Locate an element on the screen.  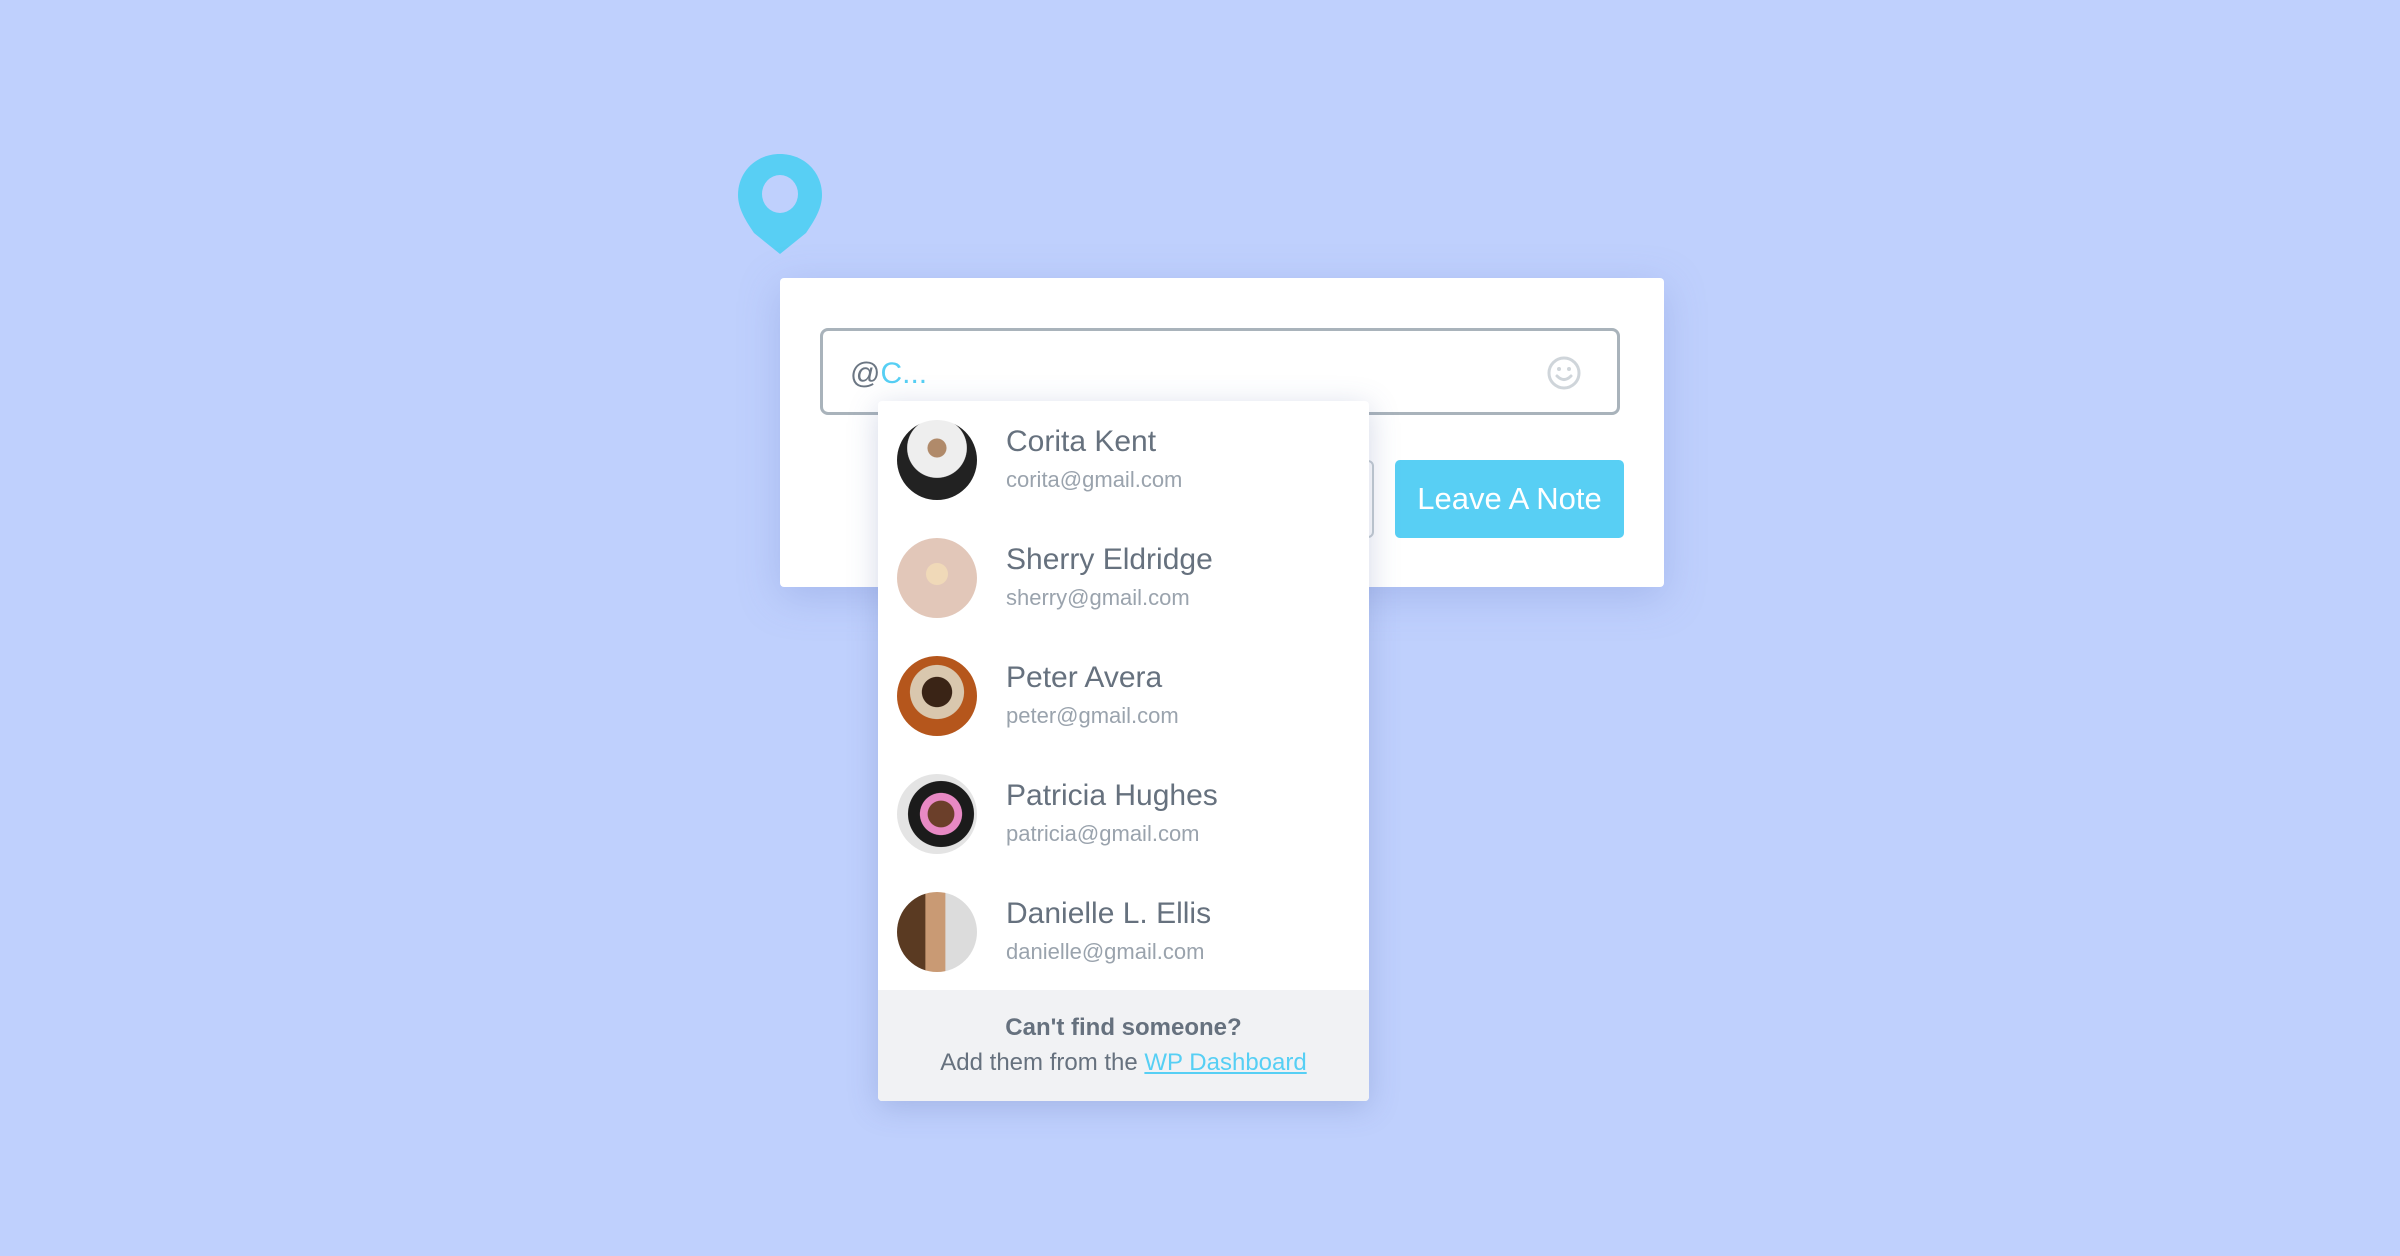
suggestion-name: Sherry Eldridge is located at coordinates (1109, 559).